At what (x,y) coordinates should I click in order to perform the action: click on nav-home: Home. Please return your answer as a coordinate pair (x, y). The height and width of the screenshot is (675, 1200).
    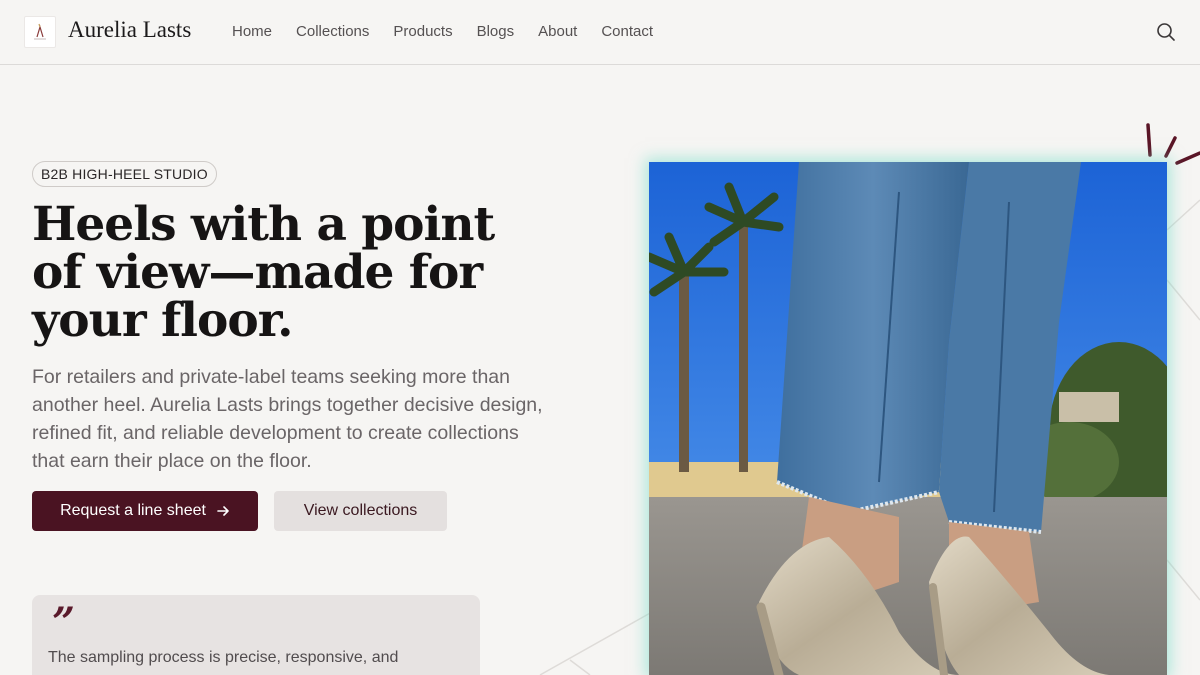
    Looking at the image, I should click on (252, 31).